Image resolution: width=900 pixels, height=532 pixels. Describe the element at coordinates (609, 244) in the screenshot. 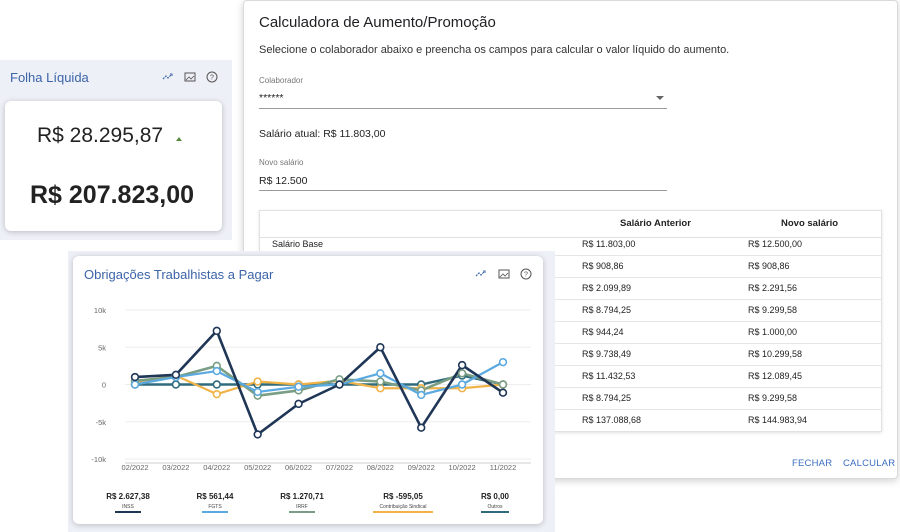

I see `cell-previous: R$ 11.803,00` at that location.